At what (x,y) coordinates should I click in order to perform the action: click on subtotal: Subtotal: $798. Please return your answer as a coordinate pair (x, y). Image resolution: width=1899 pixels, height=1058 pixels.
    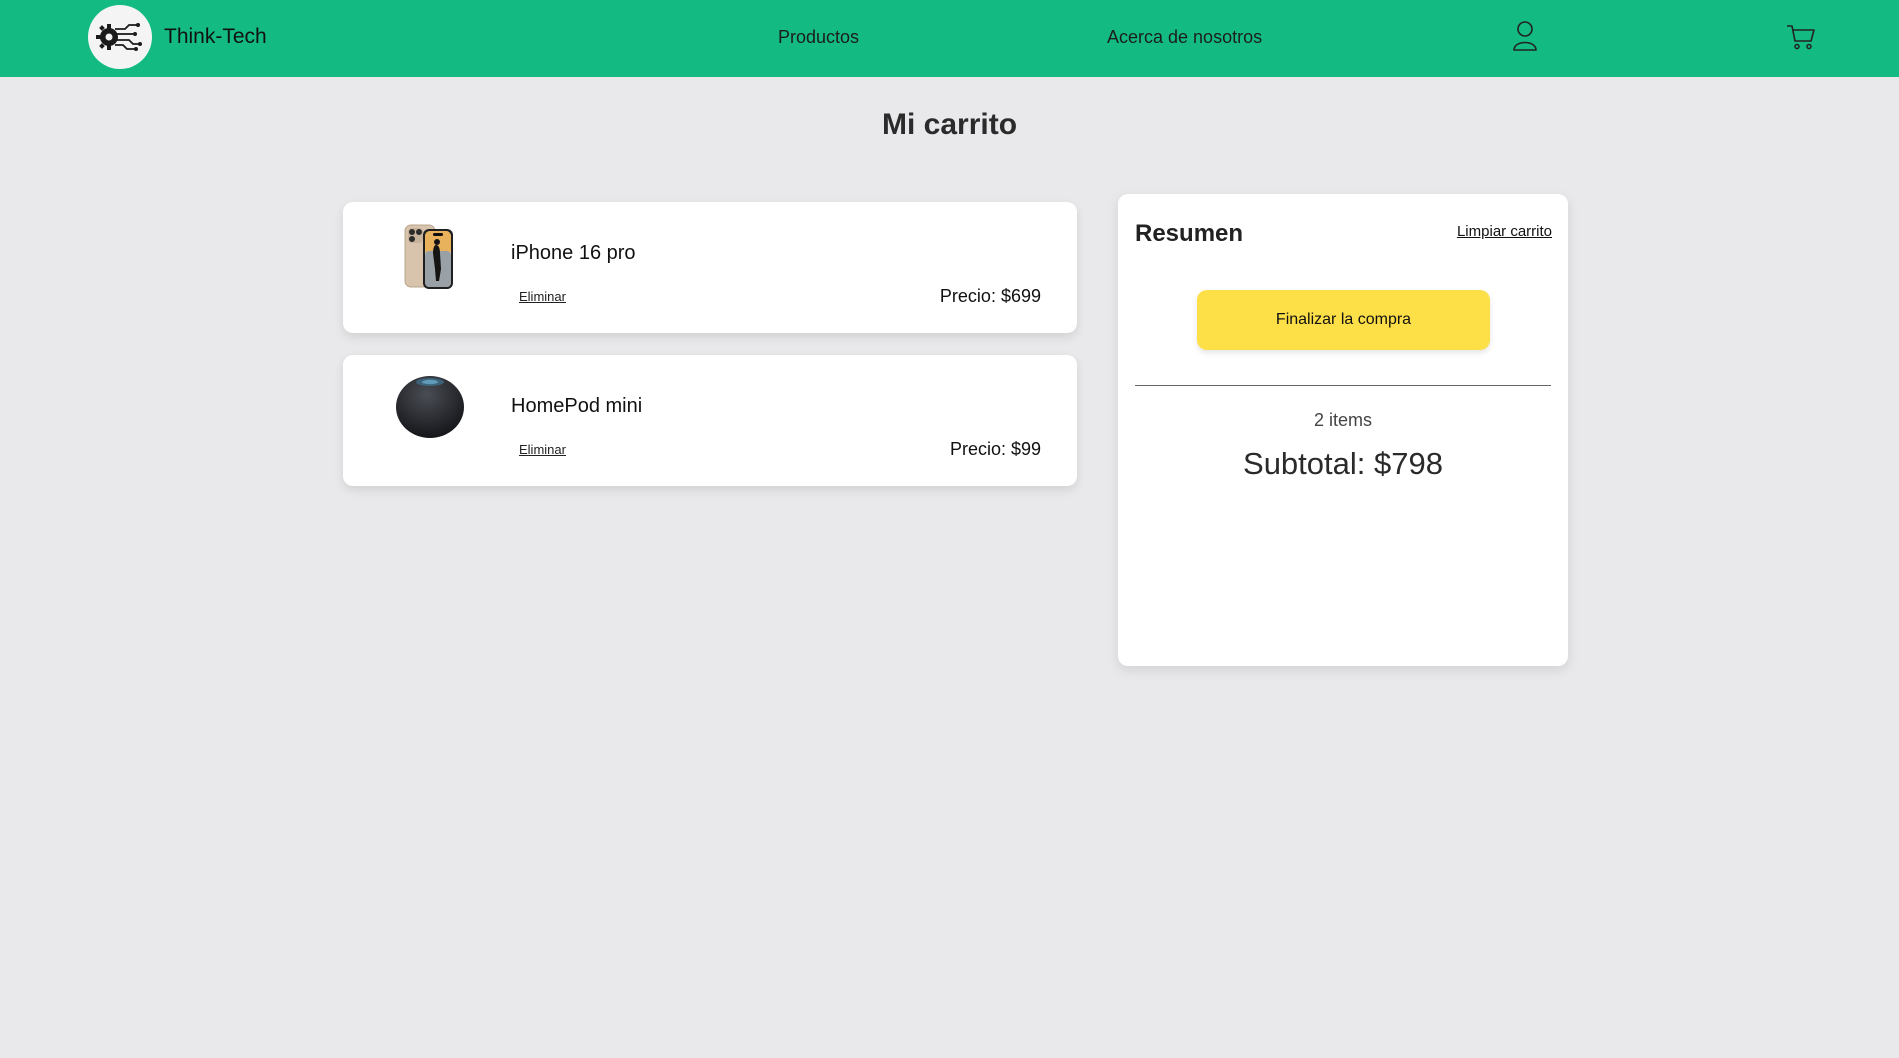
    Looking at the image, I should click on (1343, 463).